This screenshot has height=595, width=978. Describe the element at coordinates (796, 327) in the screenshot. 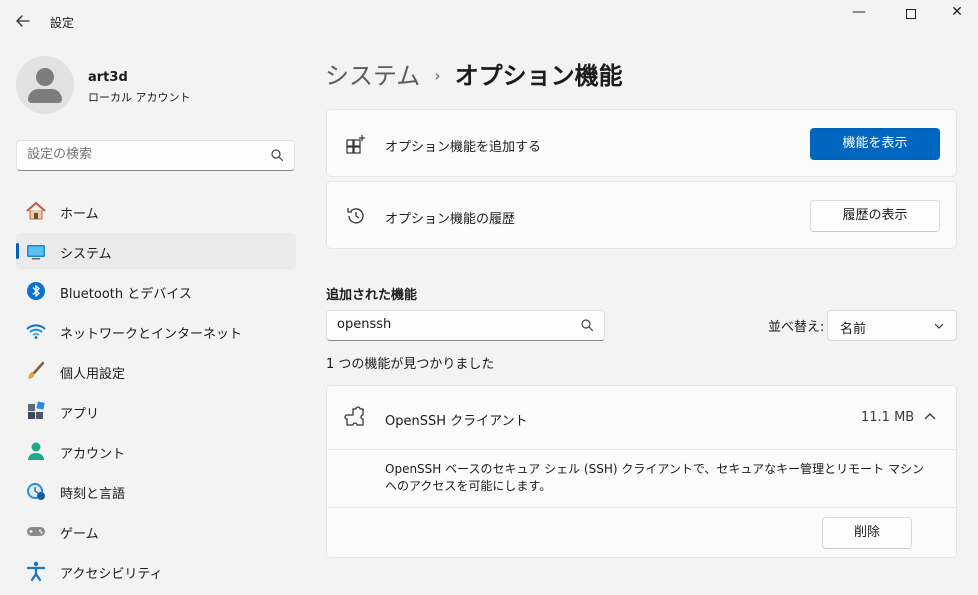

I see `sort-label: 並べ替え:` at that location.